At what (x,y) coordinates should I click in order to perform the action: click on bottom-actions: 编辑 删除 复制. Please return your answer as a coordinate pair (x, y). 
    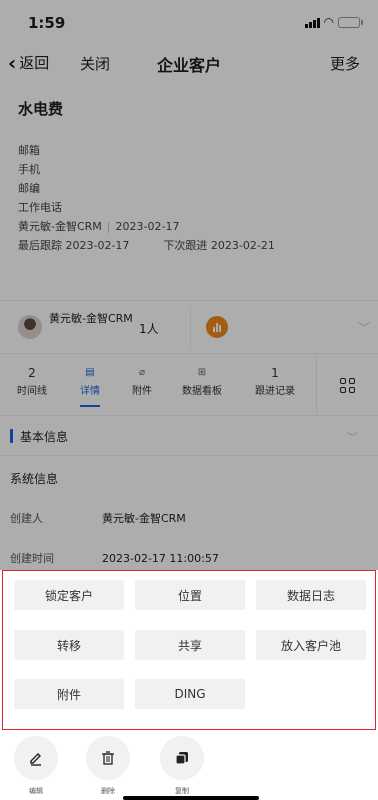
    Looking at the image, I should click on (189, 766).